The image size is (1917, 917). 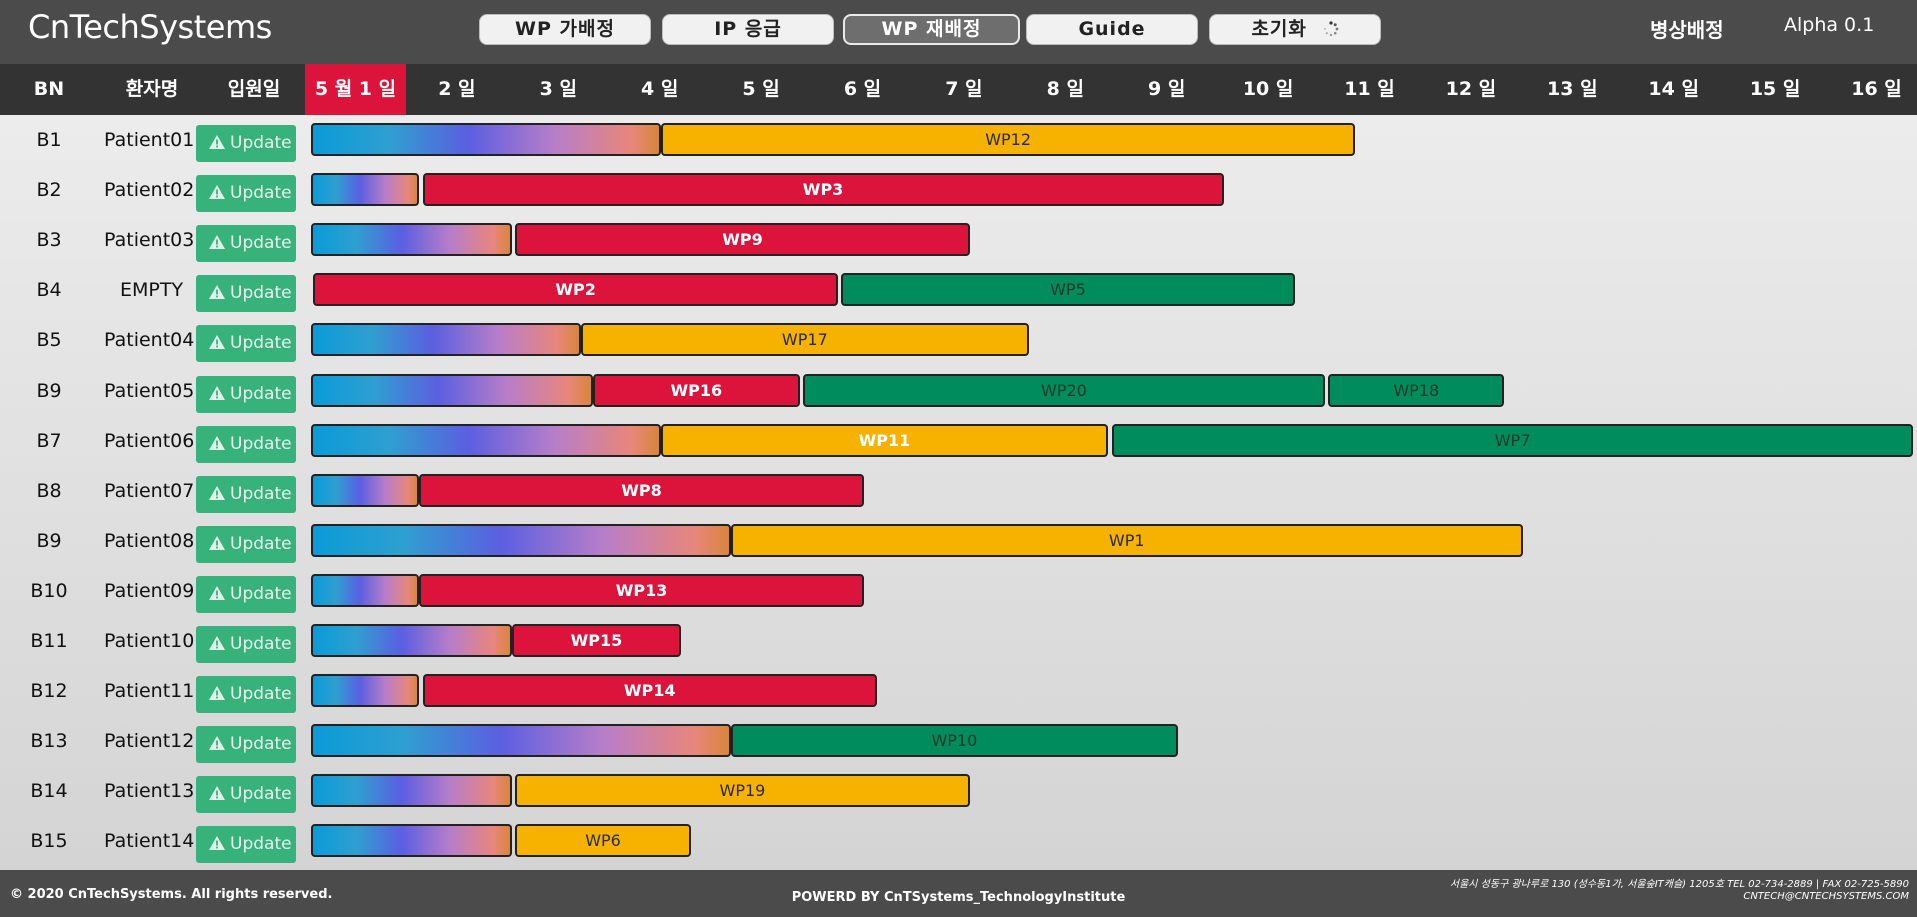 What do you see at coordinates (954, 741) in the screenshot?
I see `wp-assignment-bar: WP10` at bounding box center [954, 741].